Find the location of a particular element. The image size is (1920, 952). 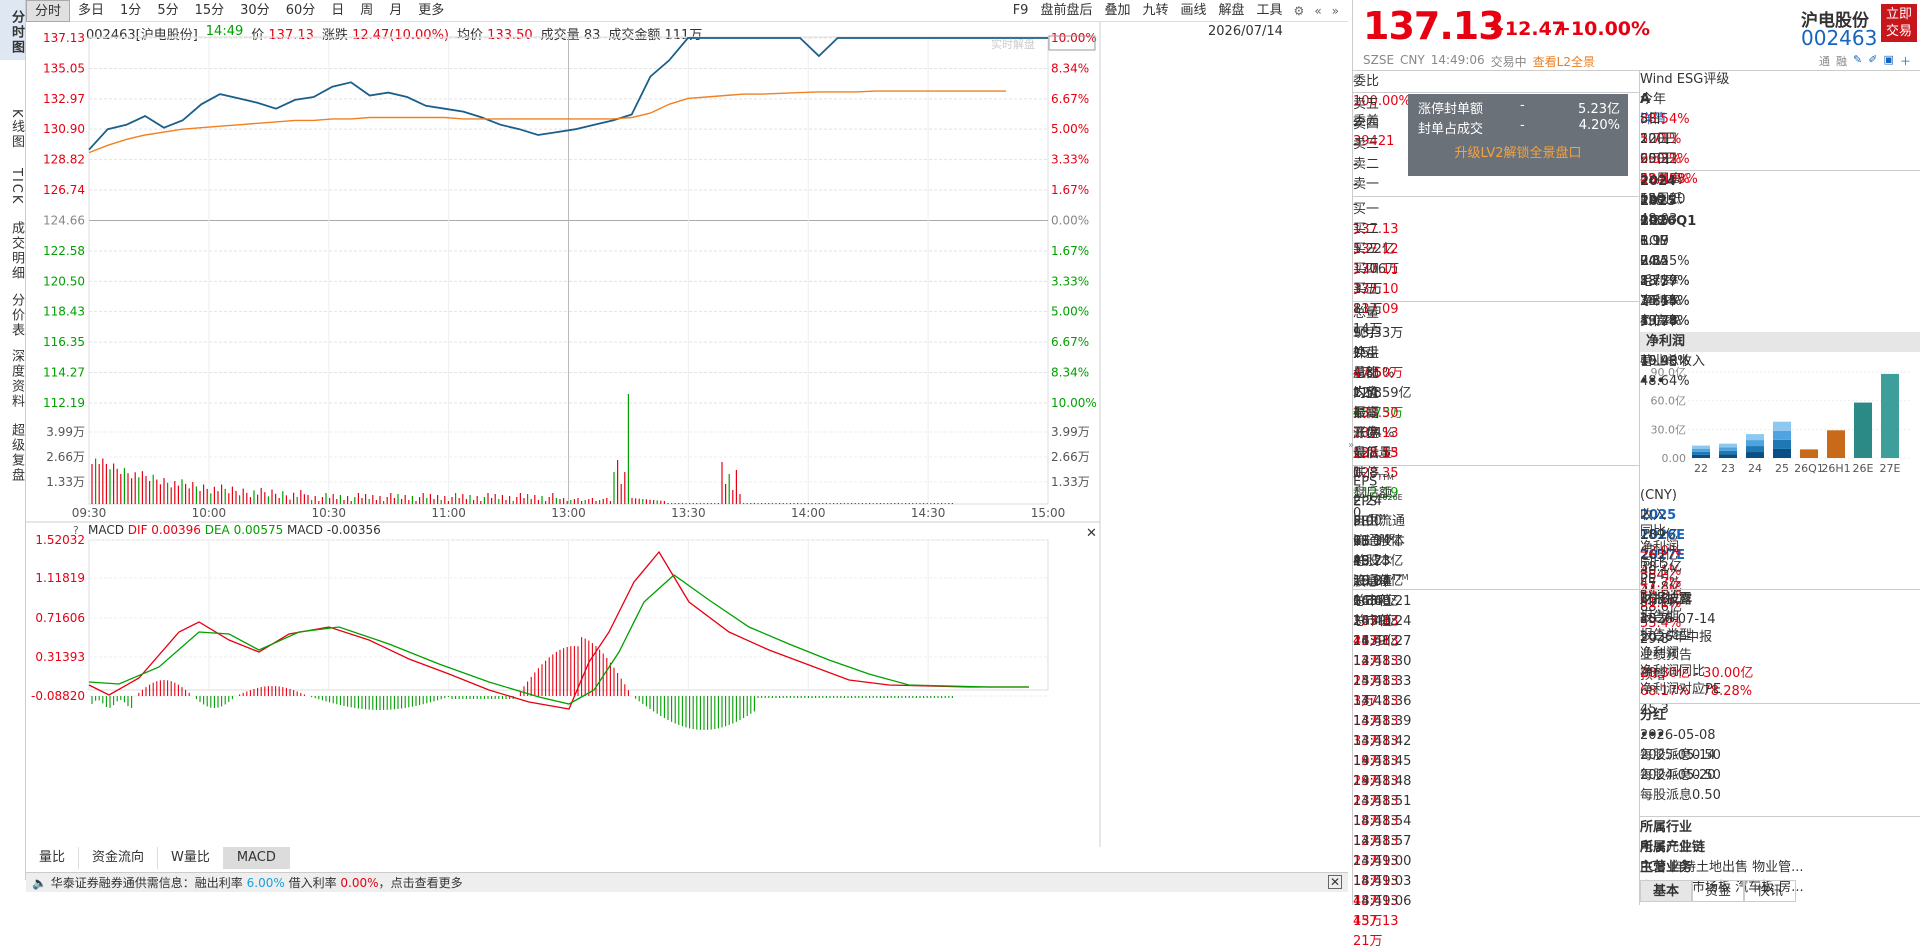

l2-link: 查看L2全景 is located at coordinates (1564, 61).